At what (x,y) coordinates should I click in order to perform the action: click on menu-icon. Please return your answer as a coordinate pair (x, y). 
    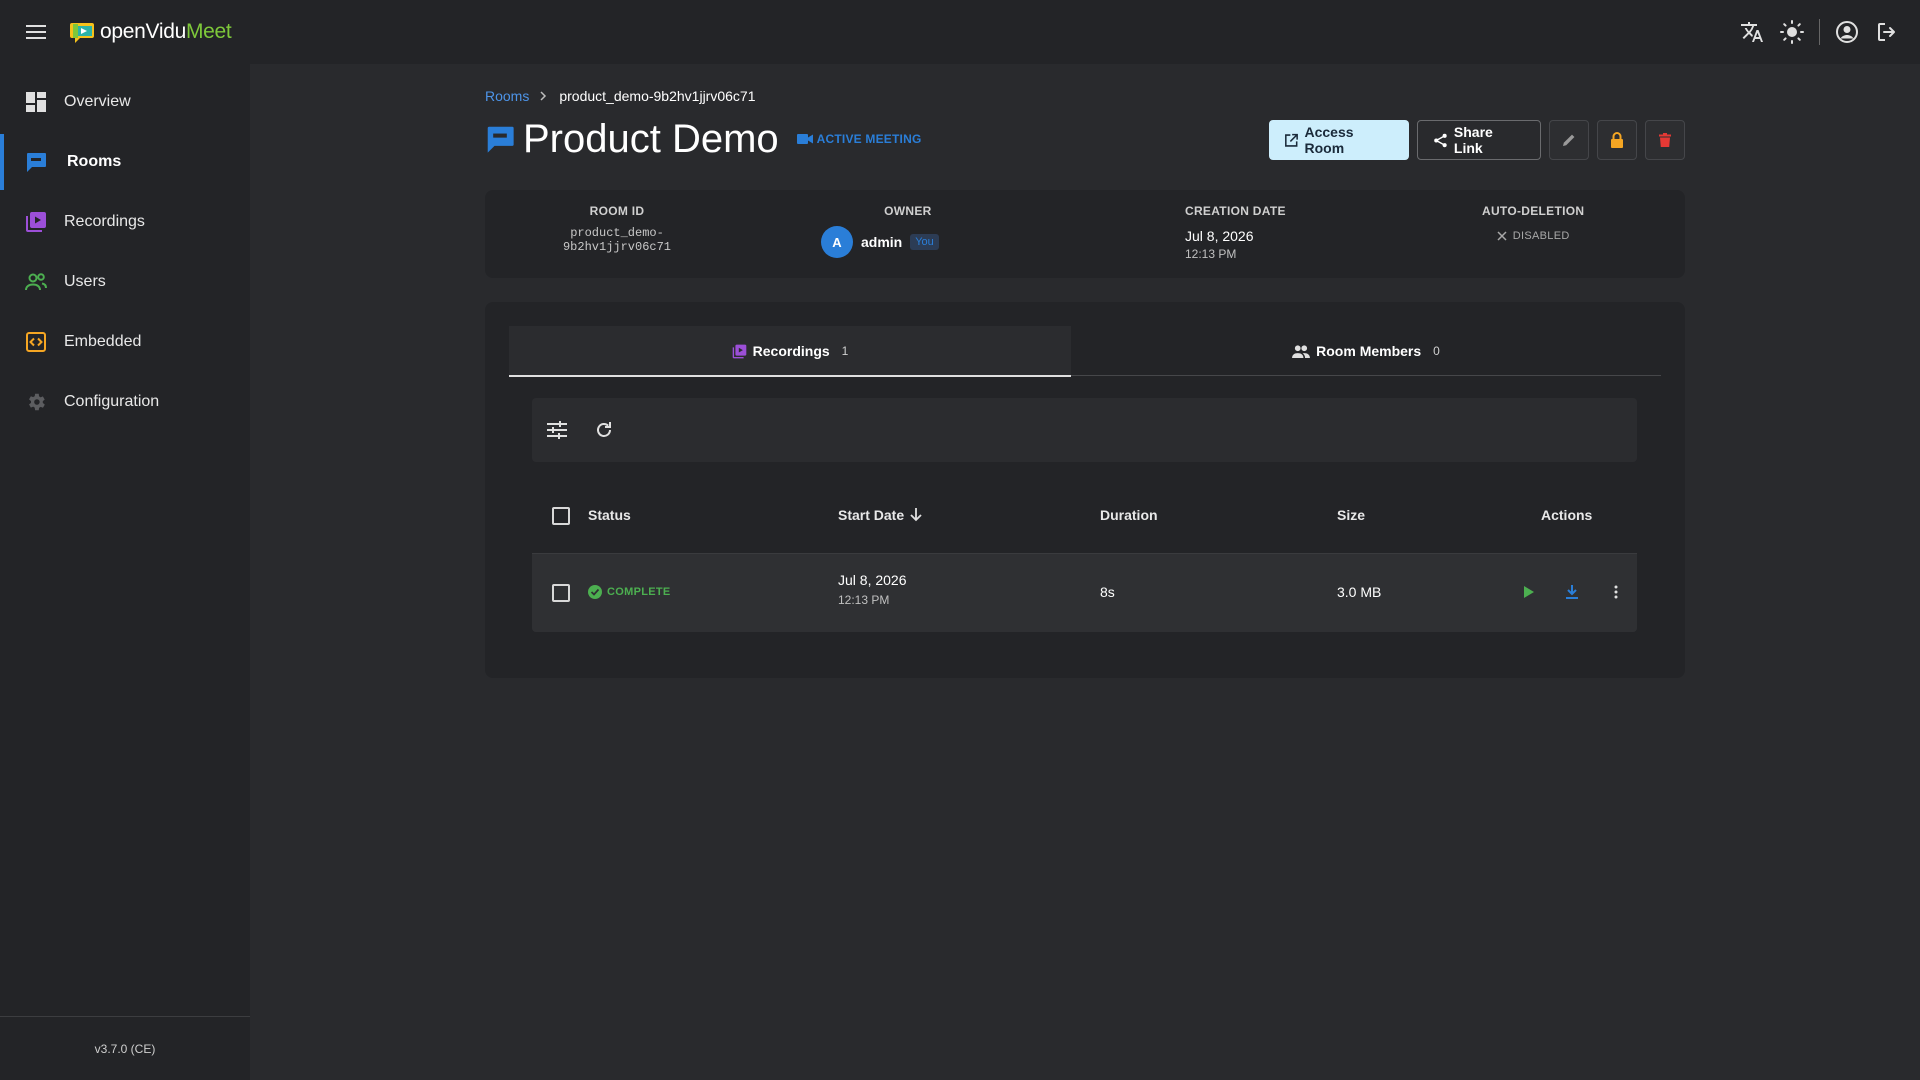
    Looking at the image, I should click on (36, 32).